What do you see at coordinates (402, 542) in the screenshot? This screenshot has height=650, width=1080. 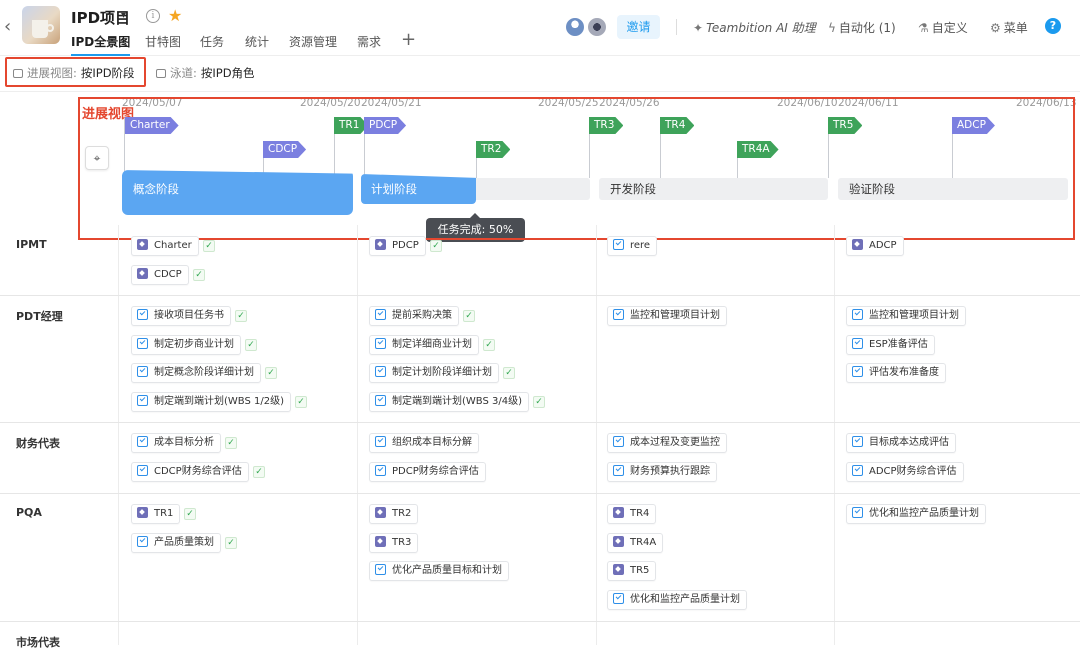 I see `card-title: TR3` at bounding box center [402, 542].